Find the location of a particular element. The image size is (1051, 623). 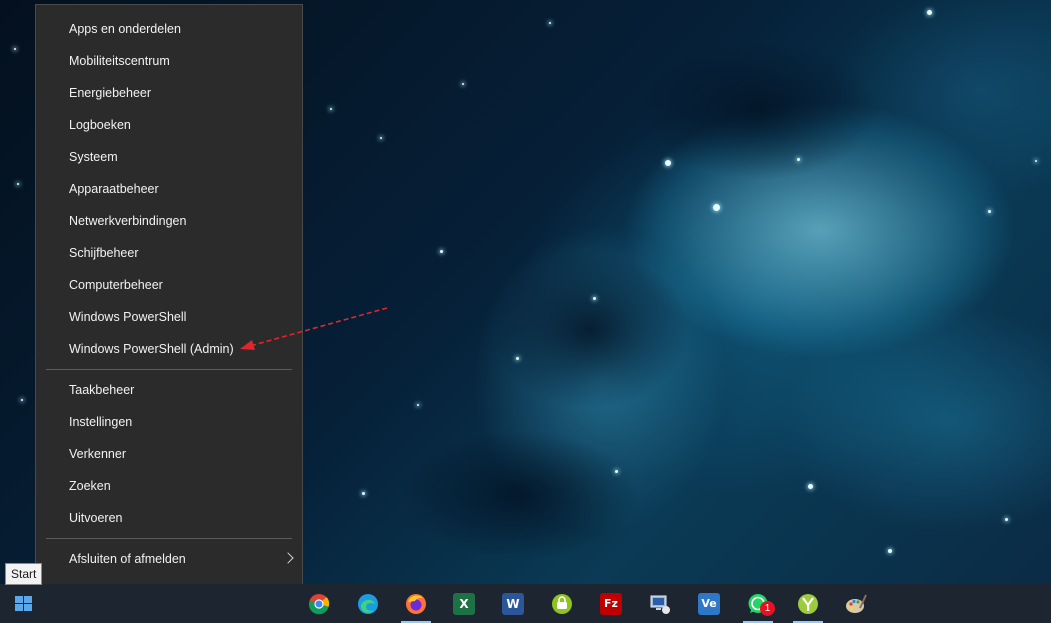

taskbar-app-edge is located at coordinates (368, 603).